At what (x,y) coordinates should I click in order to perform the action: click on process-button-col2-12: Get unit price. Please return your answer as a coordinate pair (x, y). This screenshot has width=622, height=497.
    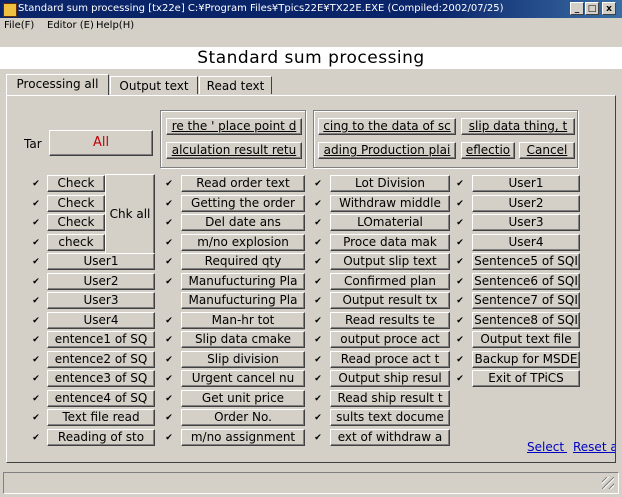
    Looking at the image, I should click on (243, 398).